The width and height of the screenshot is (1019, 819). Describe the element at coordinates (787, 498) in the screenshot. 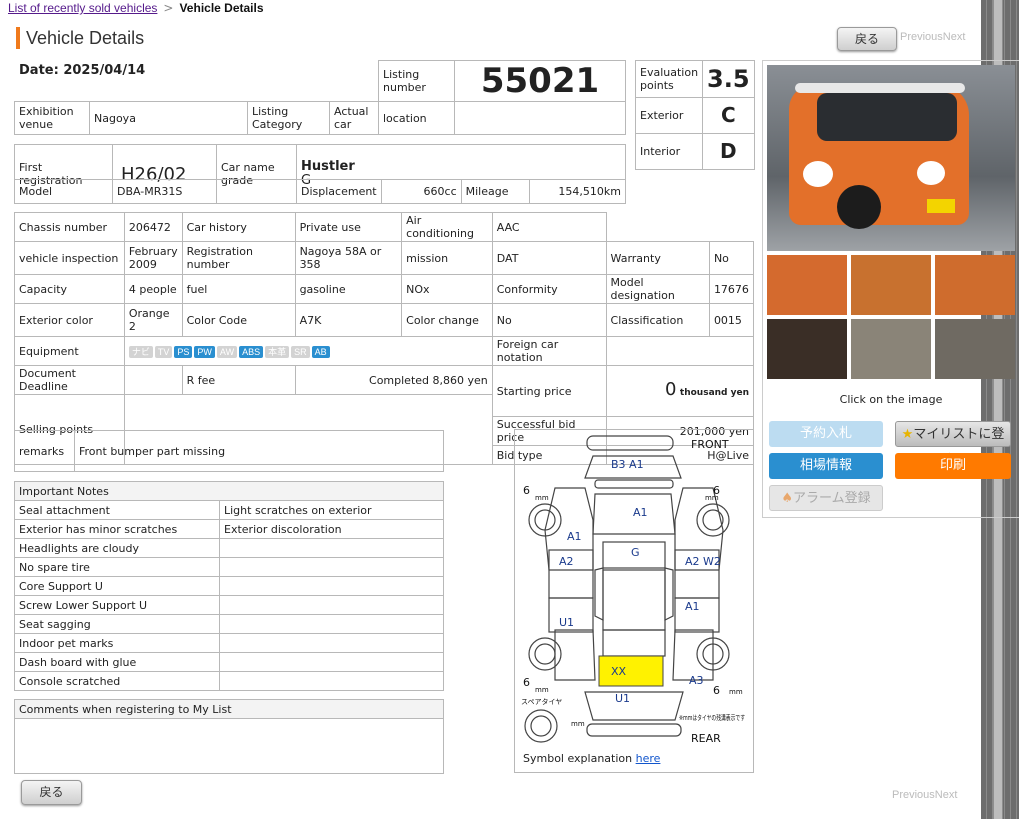

I see `bell-icon: ♠` at that location.